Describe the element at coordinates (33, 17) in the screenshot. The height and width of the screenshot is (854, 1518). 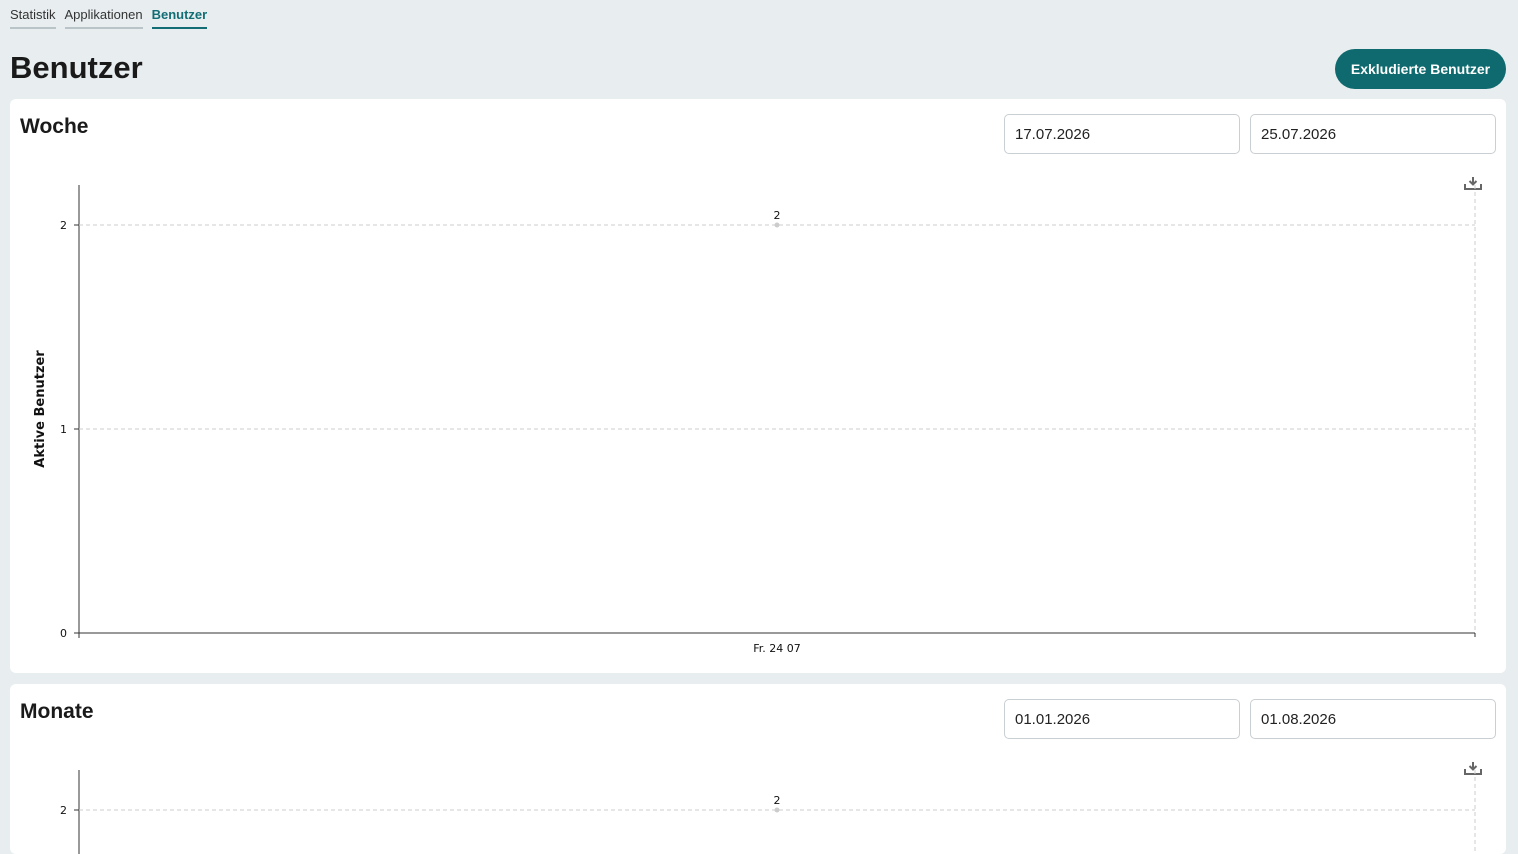
I see `tab-statistik: Statistik` at that location.